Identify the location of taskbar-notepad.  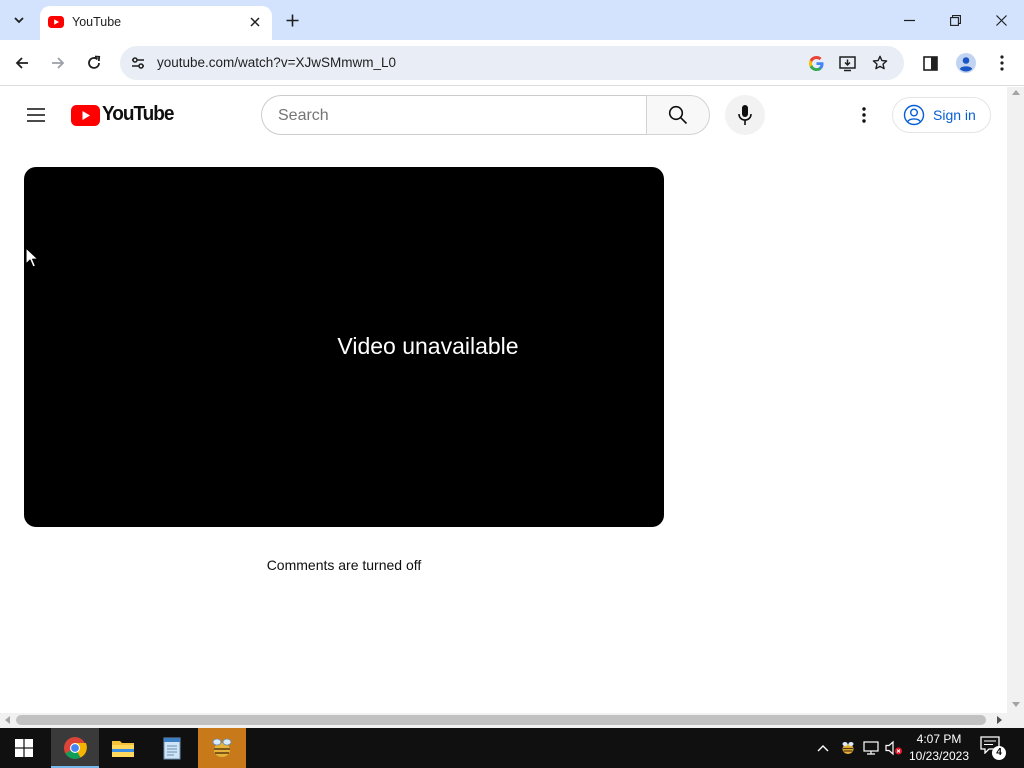
(172, 748).